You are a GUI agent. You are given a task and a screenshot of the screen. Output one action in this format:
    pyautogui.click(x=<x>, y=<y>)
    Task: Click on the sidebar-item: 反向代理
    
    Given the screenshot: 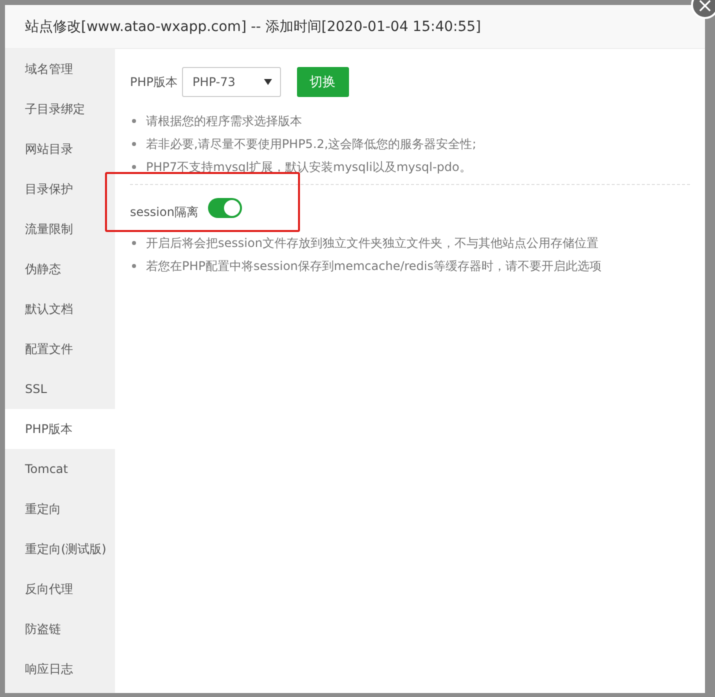 What is the action you would take?
    pyautogui.click(x=60, y=589)
    